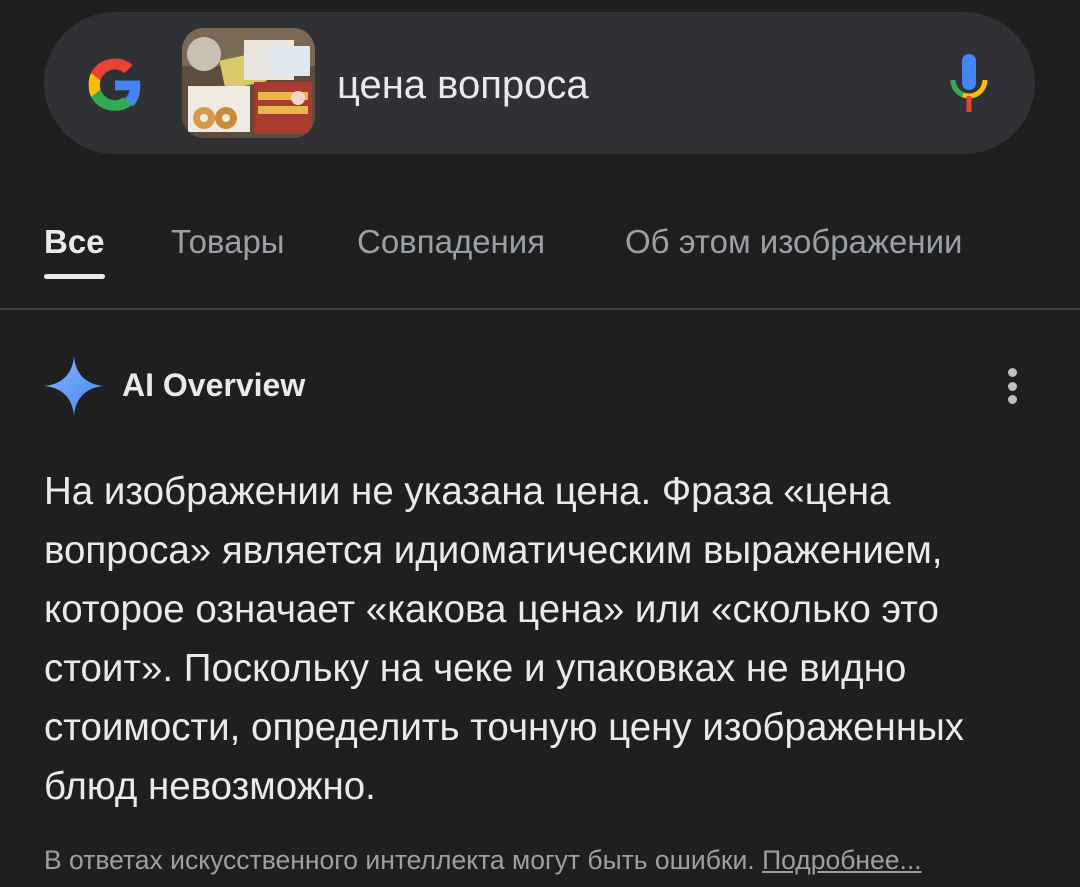 This screenshot has width=1080, height=887. I want to click on tab-about-image: Об этом изображении, so click(793, 242).